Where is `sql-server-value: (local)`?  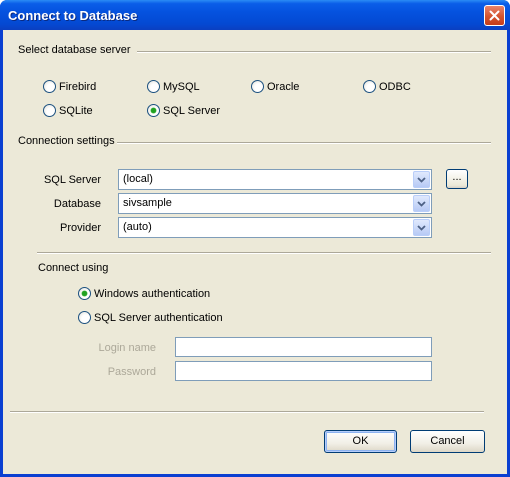
sql-server-value: (local) is located at coordinates (138, 179).